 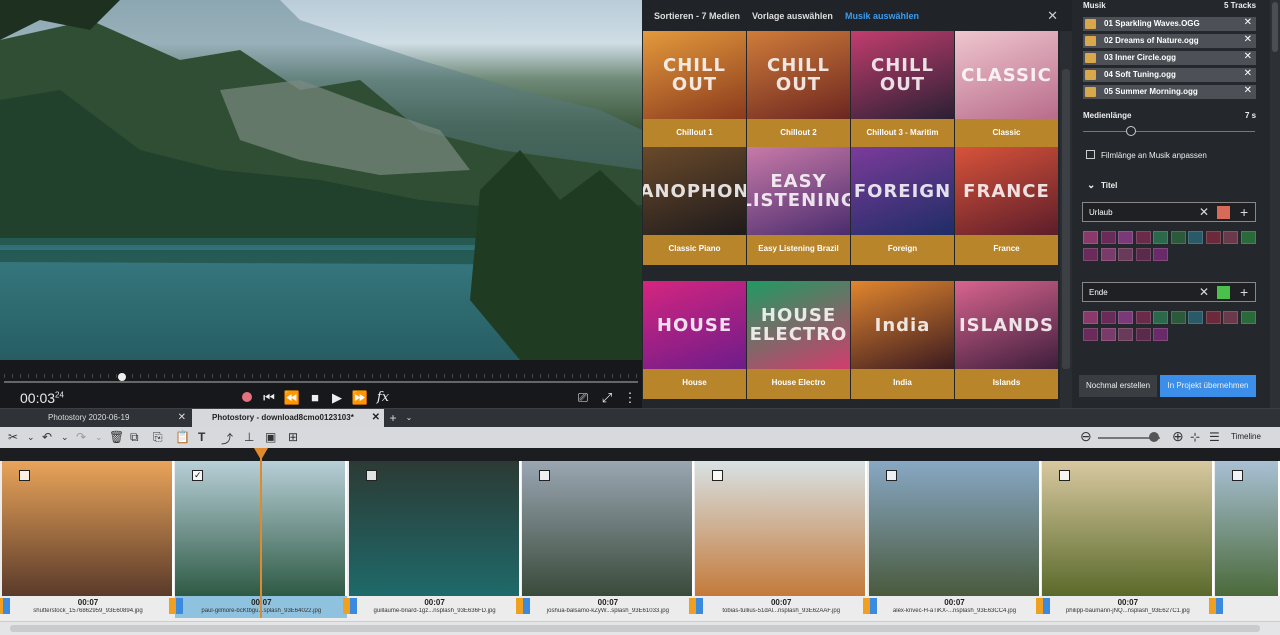 What do you see at coordinates (1169, 41) in the screenshot?
I see `track-item: 02 Dreams of Nature.ogg ✕` at bounding box center [1169, 41].